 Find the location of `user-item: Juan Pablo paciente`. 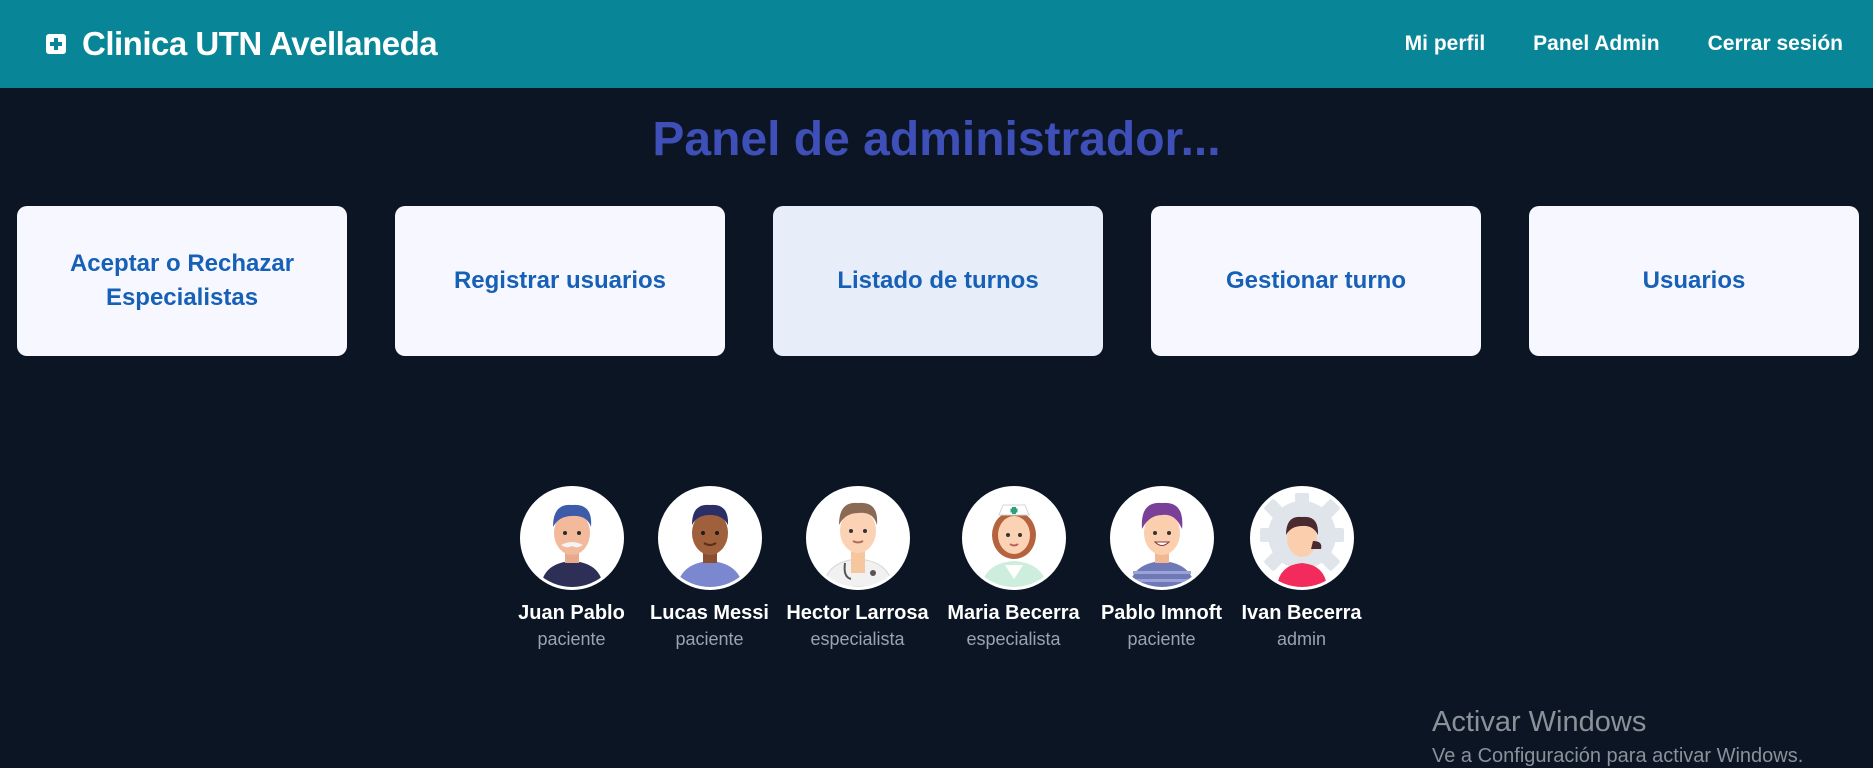

user-item: Juan Pablo paciente is located at coordinates (572, 568).